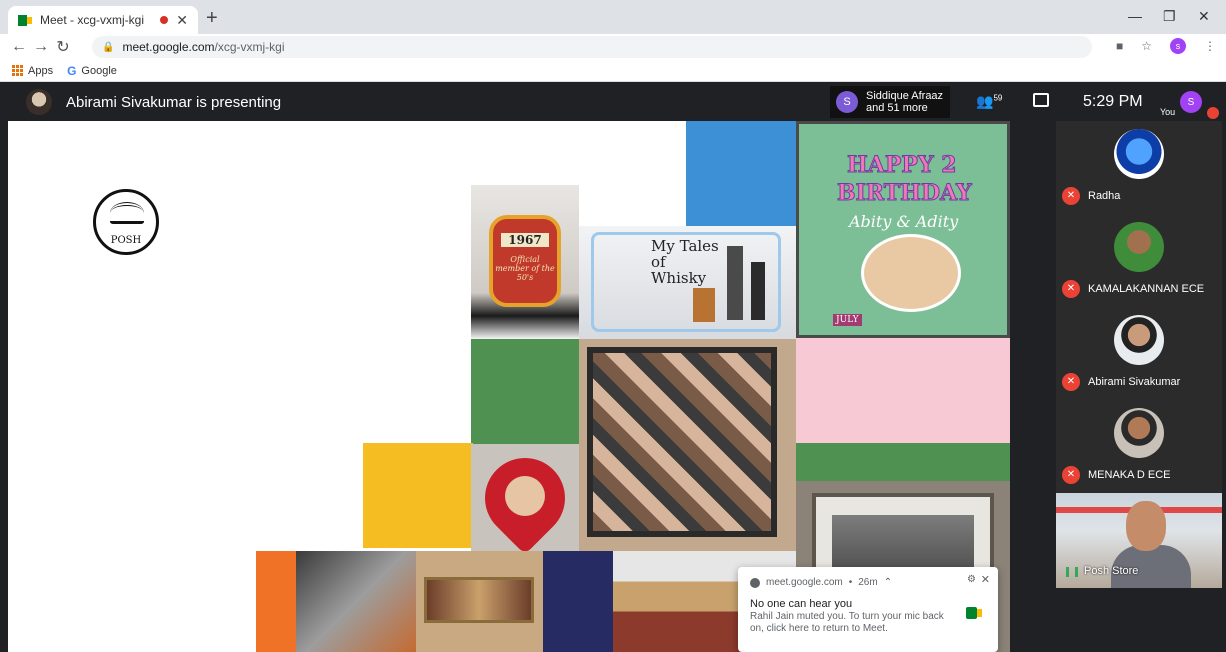 This screenshot has height=652, width=1226. What do you see at coordinates (182, 20) in the screenshot?
I see `close-tab-icon: ✕` at bounding box center [182, 20].